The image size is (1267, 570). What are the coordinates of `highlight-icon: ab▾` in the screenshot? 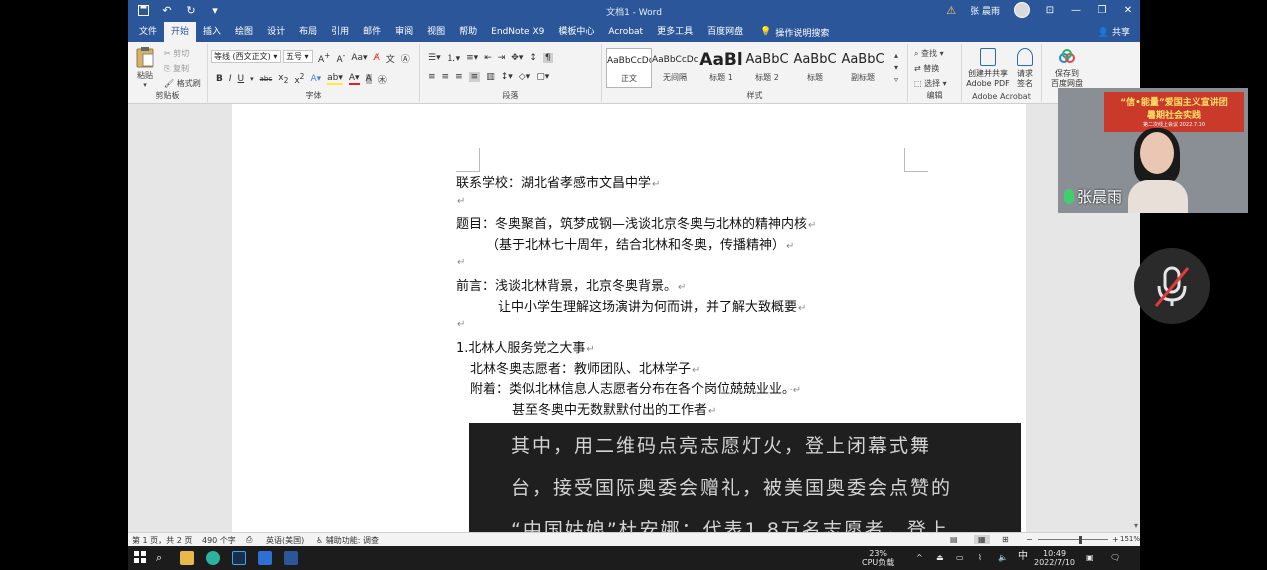 It's located at (335, 79).